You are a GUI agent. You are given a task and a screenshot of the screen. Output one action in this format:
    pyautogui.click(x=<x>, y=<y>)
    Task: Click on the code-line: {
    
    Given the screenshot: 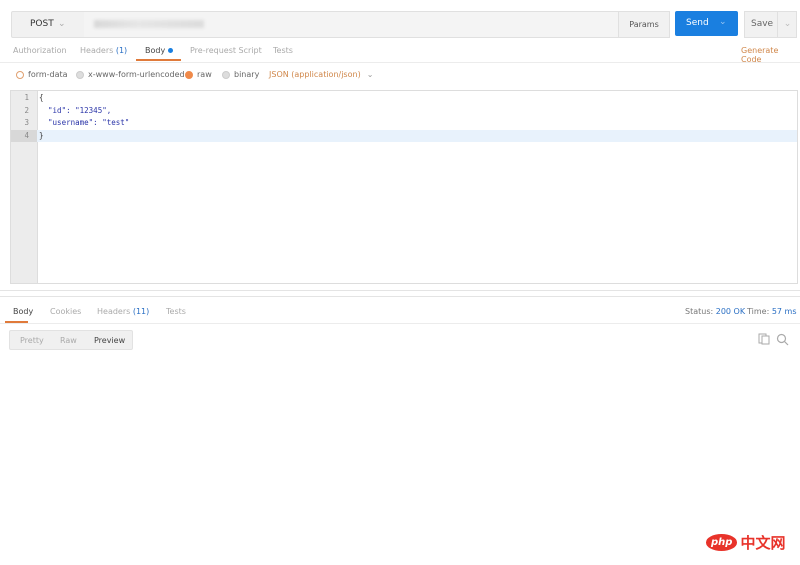 What is the action you would take?
    pyautogui.click(x=41, y=97)
    